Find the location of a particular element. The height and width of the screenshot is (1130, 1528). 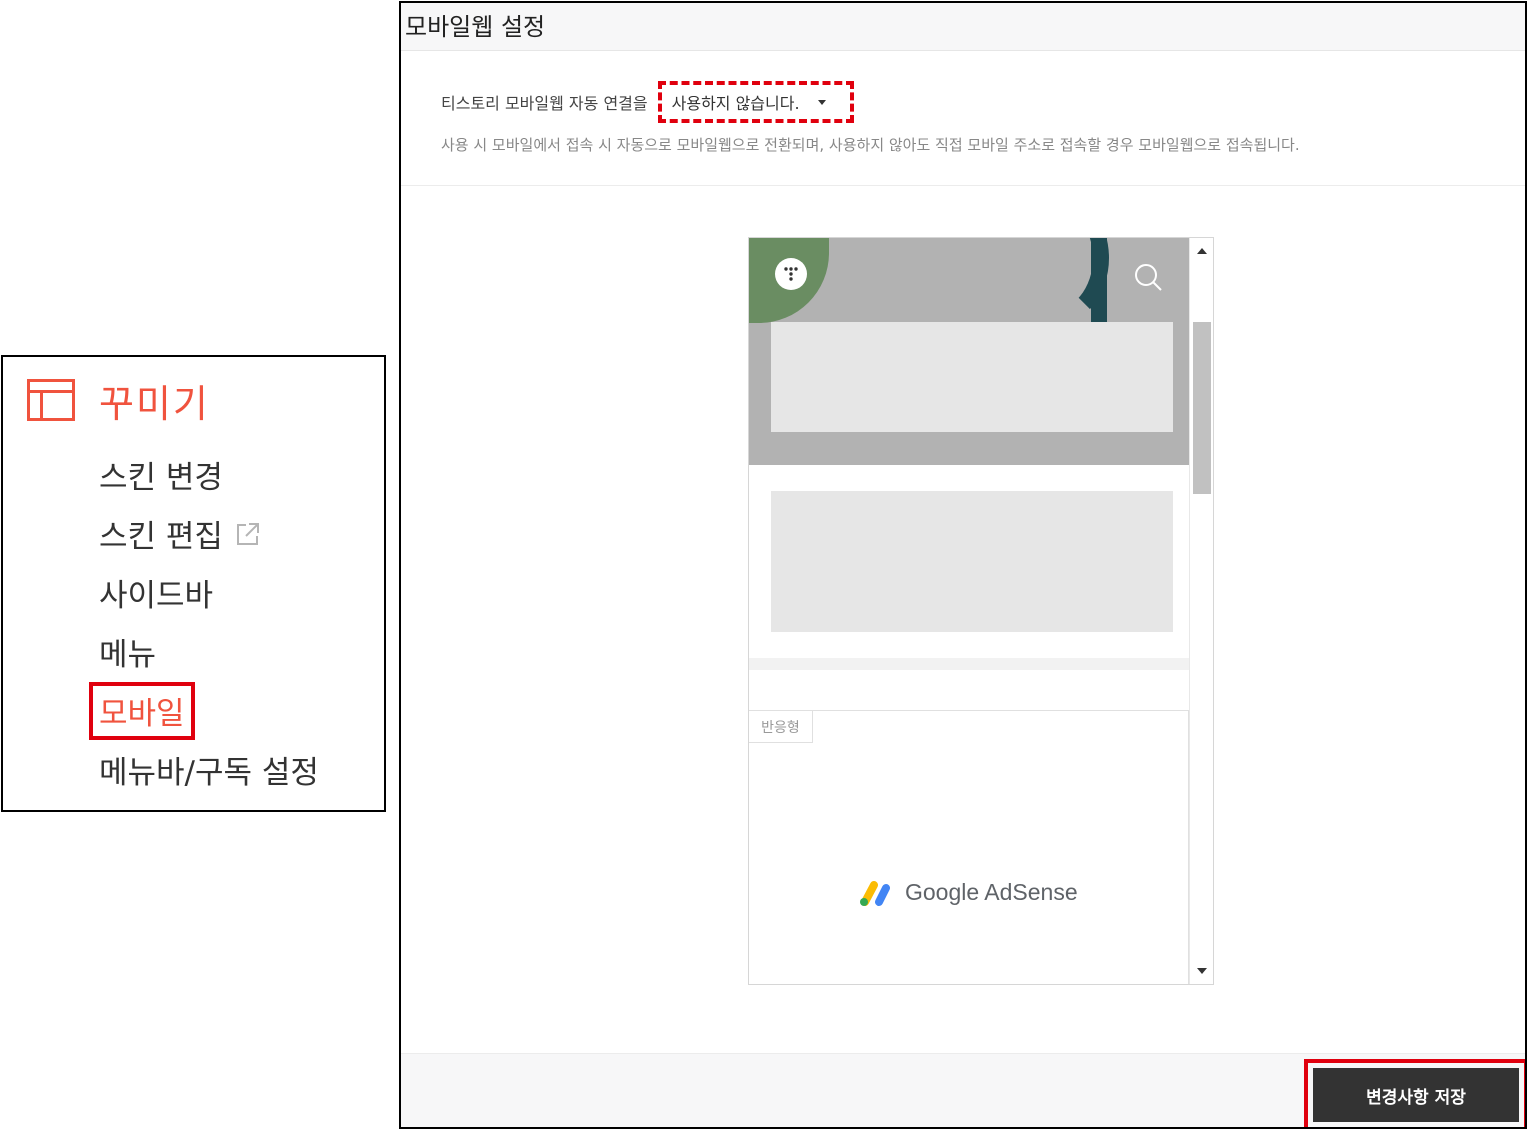

auto-link-value: 사용하지 않습니다. is located at coordinates (735, 103).